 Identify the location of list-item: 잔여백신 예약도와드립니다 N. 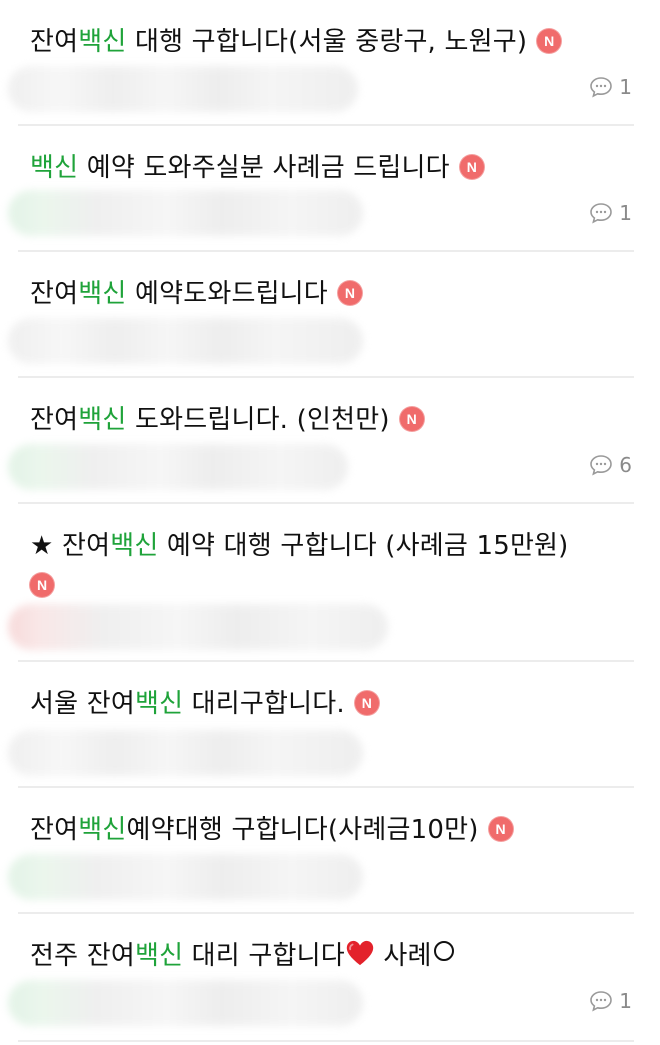
(330, 315).